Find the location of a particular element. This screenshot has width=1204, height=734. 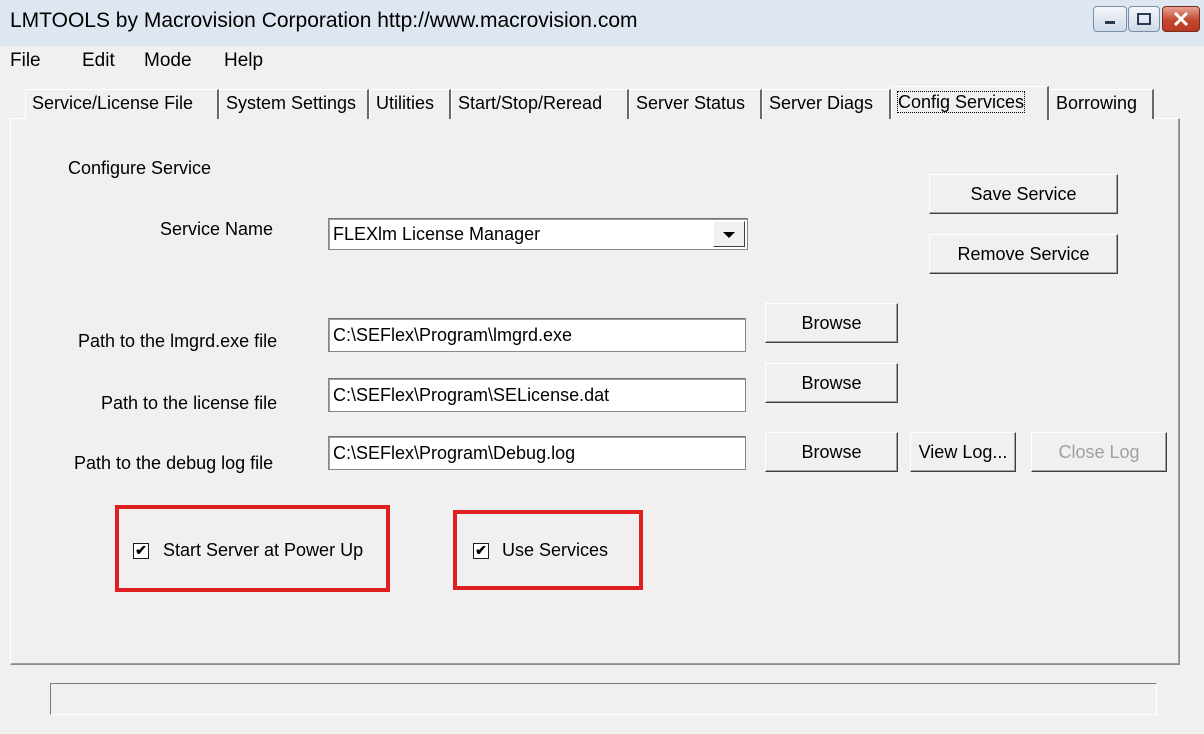

tab-label: Utilities is located at coordinates (405, 103).